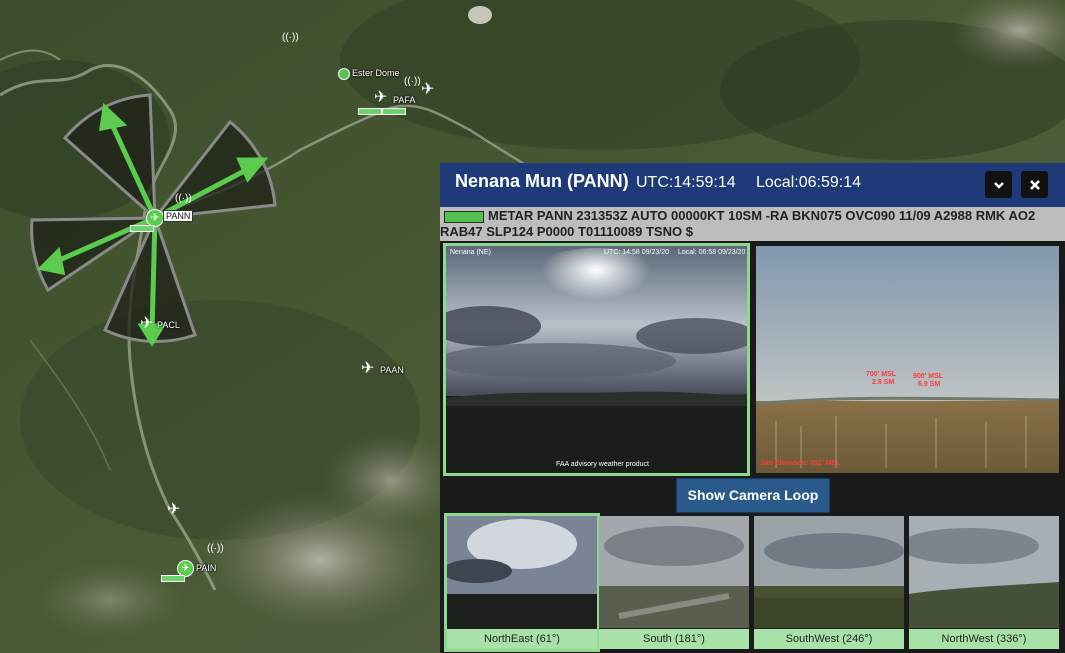 The height and width of the screenshot is (653, 1065). What do you see at coordinates (173, 578) in the screenshot?
I see `pain-status-bar` at bounding box center [173, 578].